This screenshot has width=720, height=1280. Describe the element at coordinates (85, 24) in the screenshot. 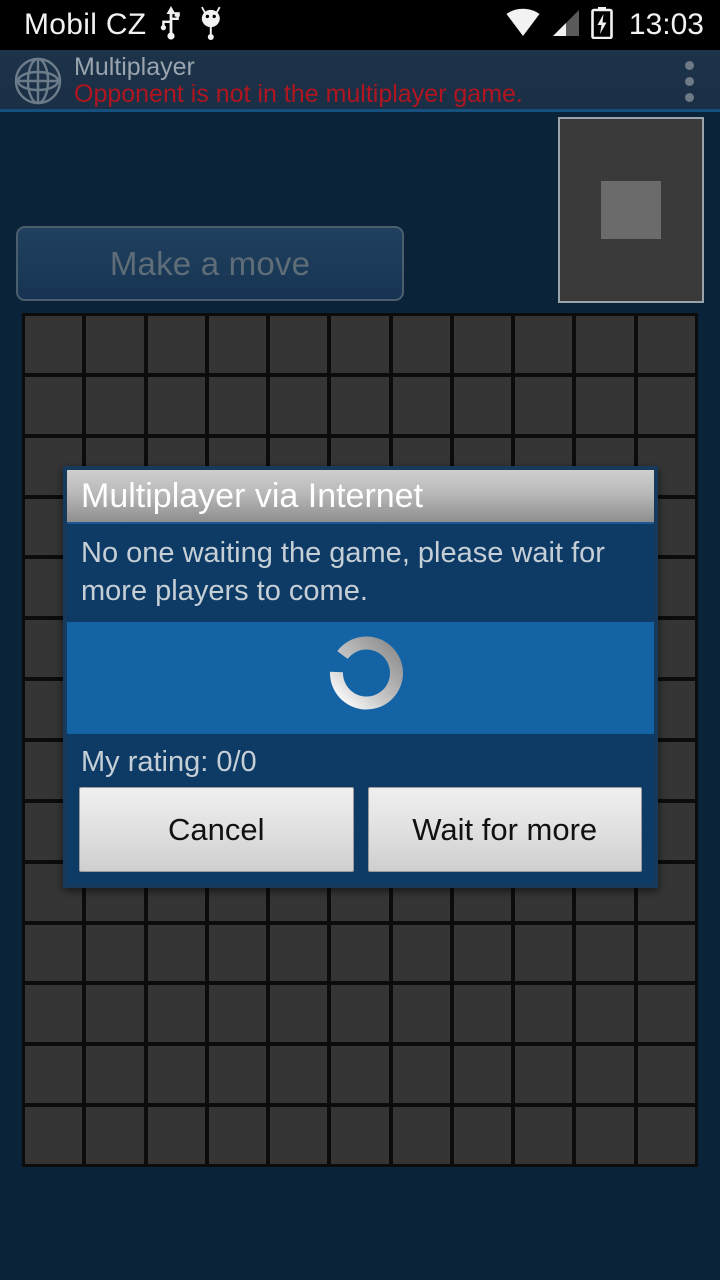

I see `carrier-label: Mobil CZ` at that location.